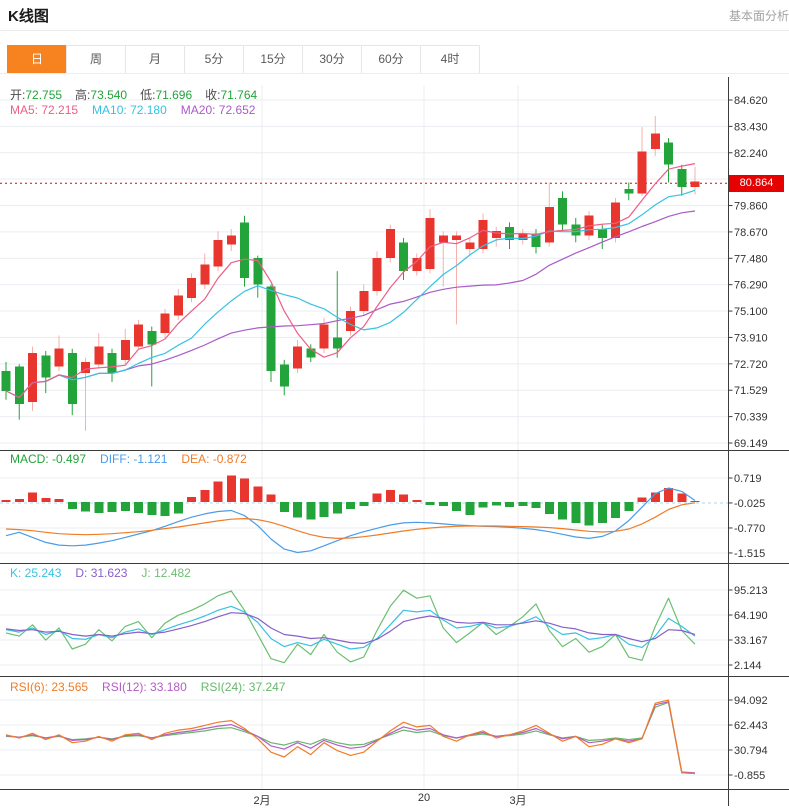  I want to click on header-divider, so click(394, 30).